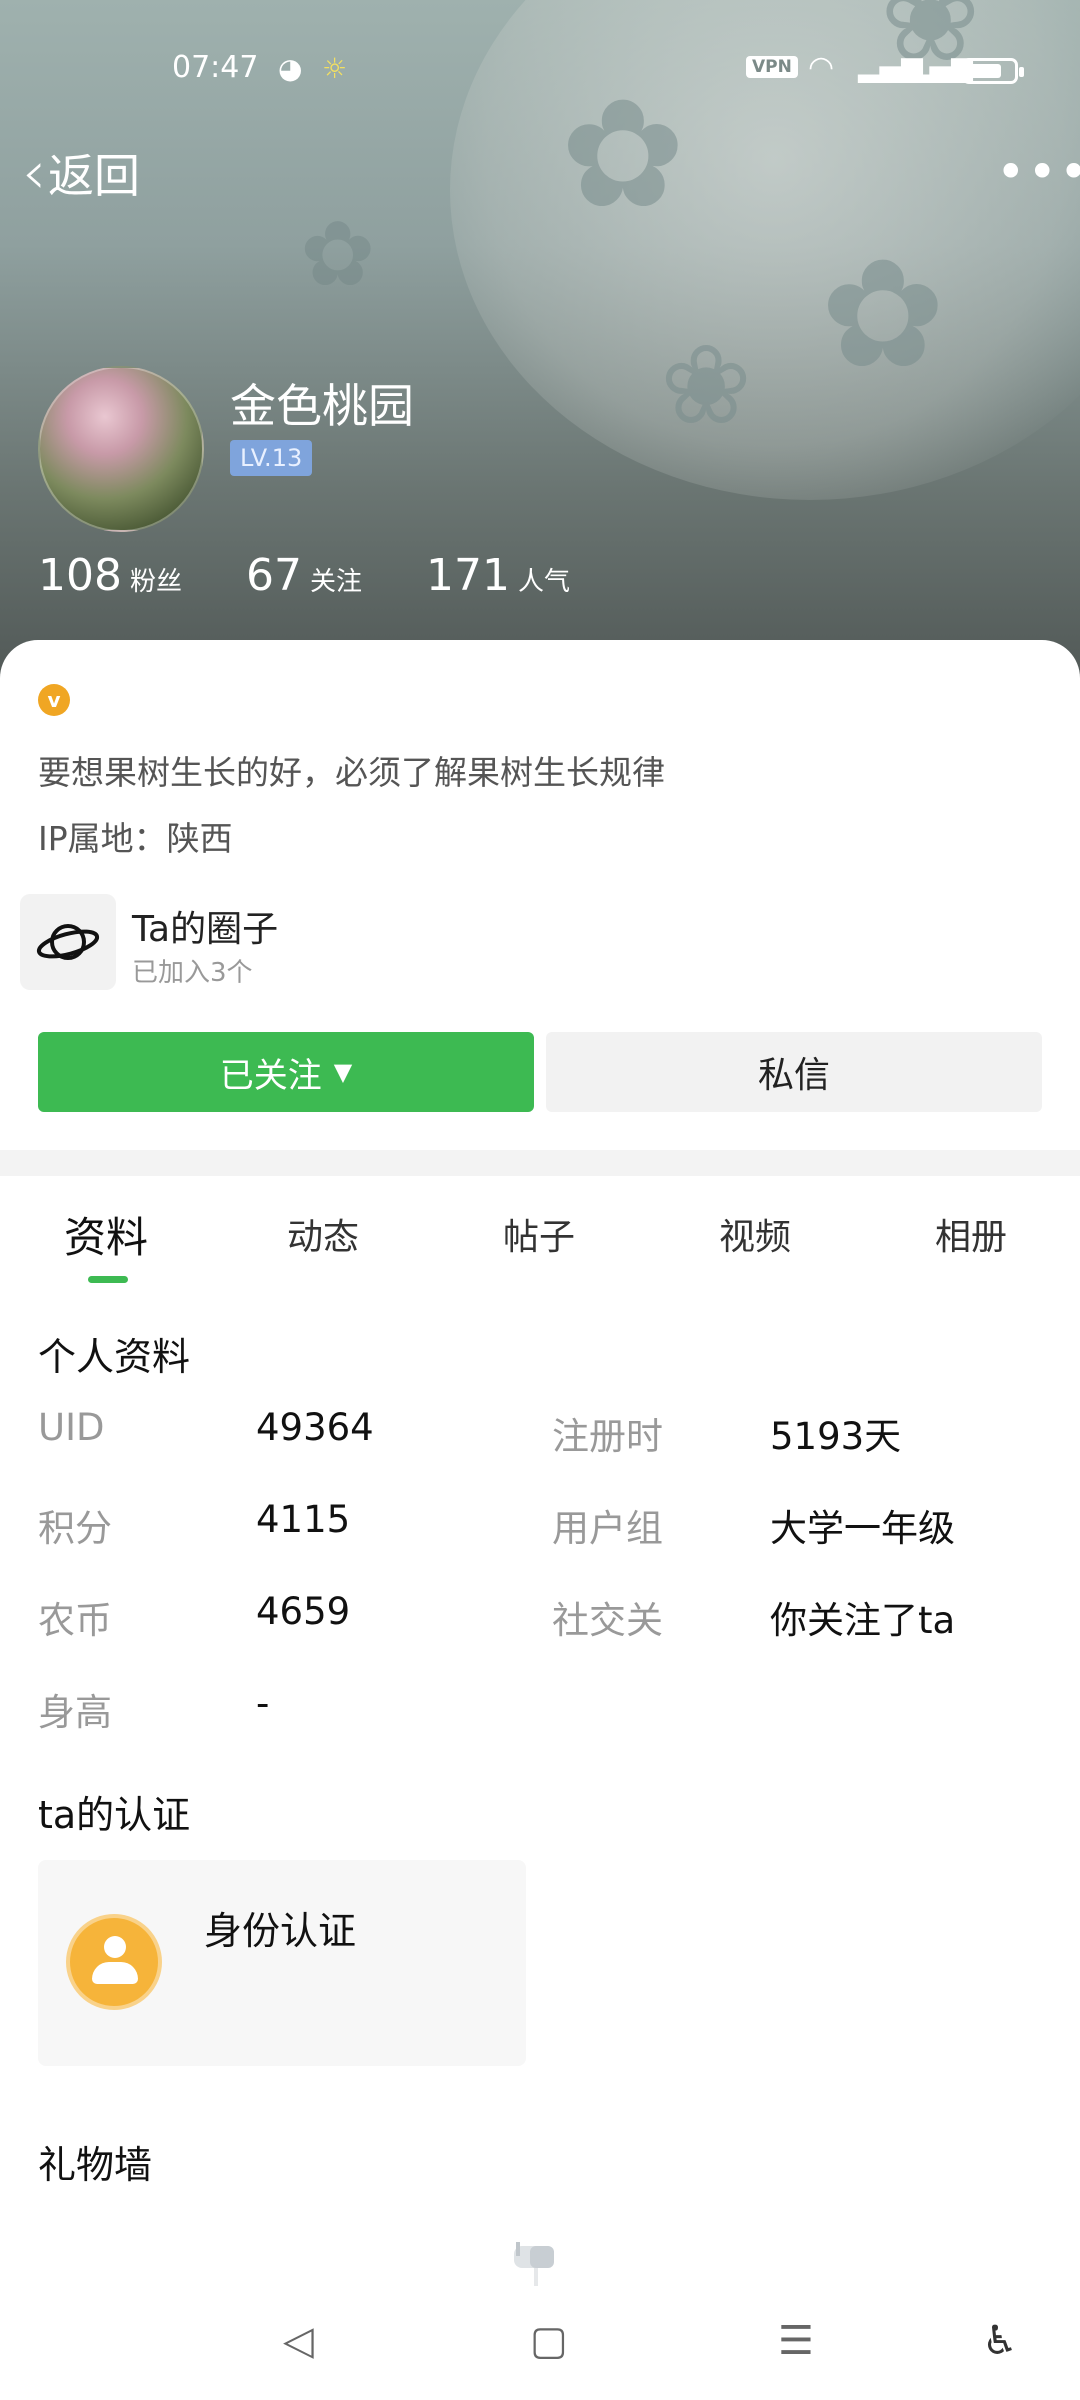  Describe the element at coordinates (322, 406) in the screenshot. I see `profile-name: 金色桃园` at that location.